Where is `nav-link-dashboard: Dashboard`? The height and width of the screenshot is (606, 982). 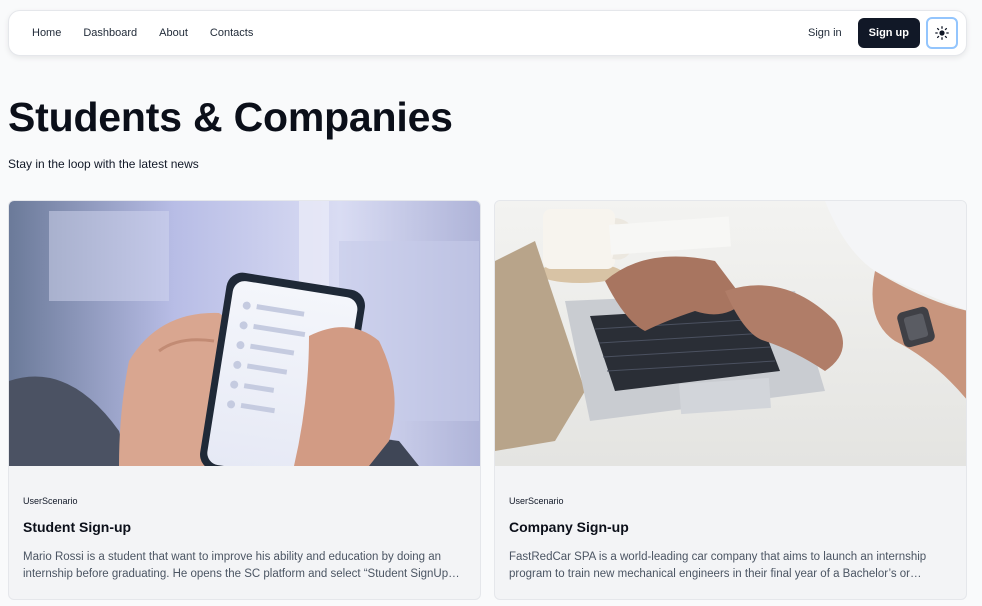
nav-link-dashboard: Dashboard is located at coordinates (110, 33).